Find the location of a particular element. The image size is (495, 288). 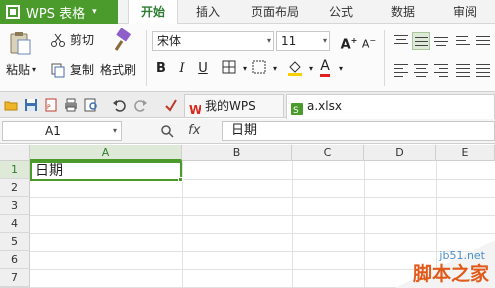

fill-handle is located at coordinates (180, 179).